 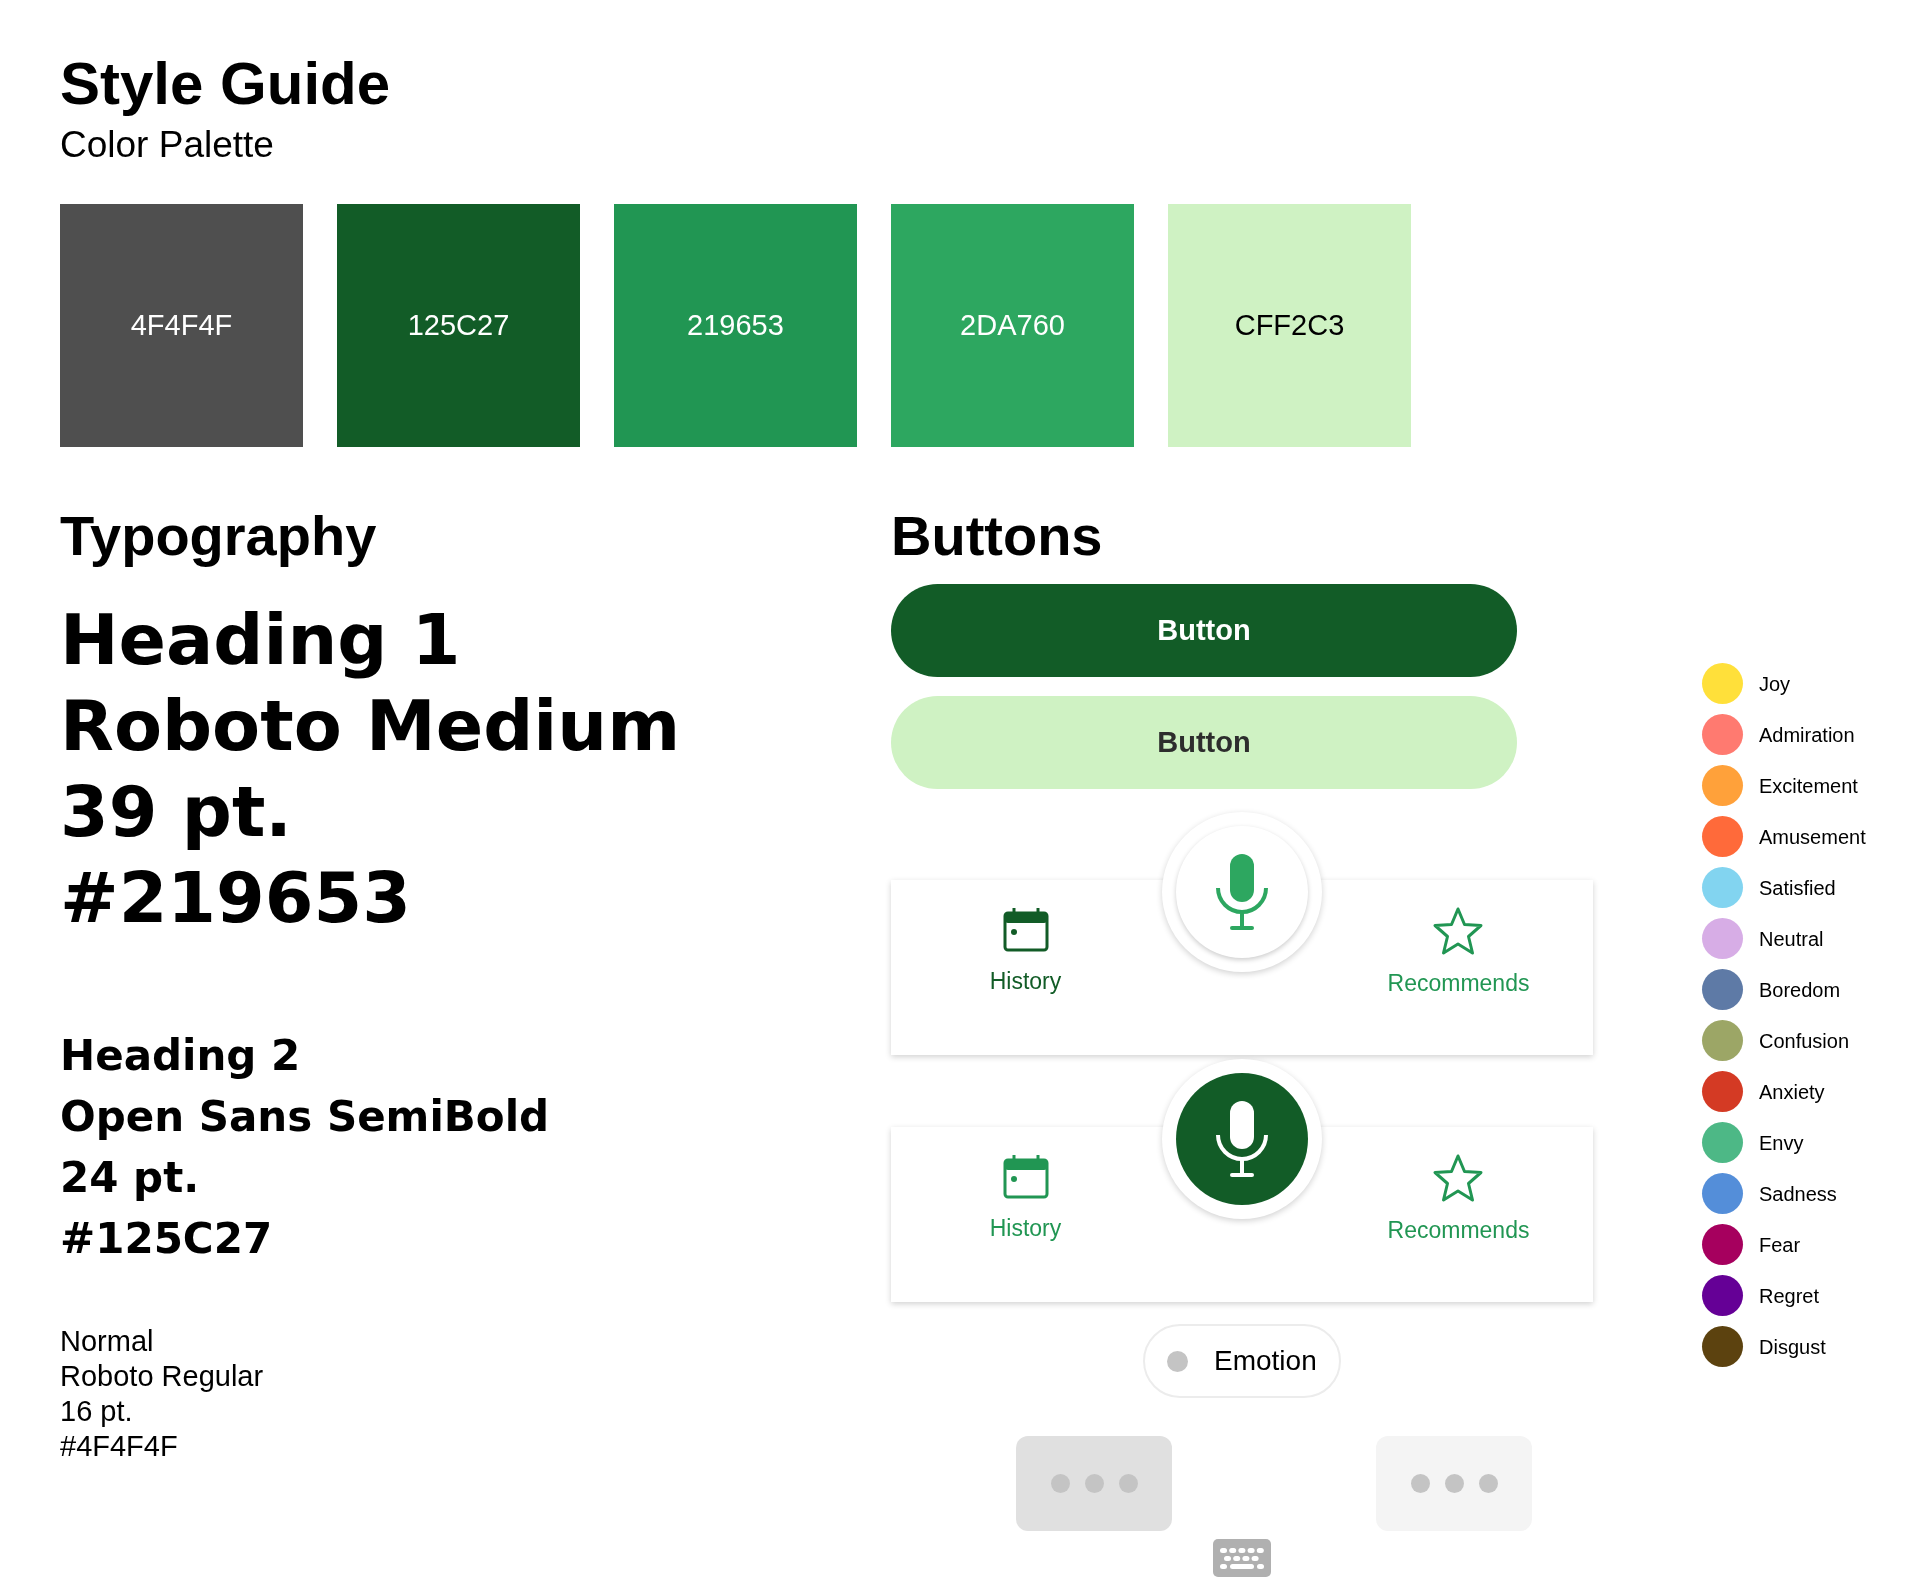 I want to click on typography-sample: Heading 2 Open Sans SemiBold 24 pt. #125C27, so click(x=305, y=1147).